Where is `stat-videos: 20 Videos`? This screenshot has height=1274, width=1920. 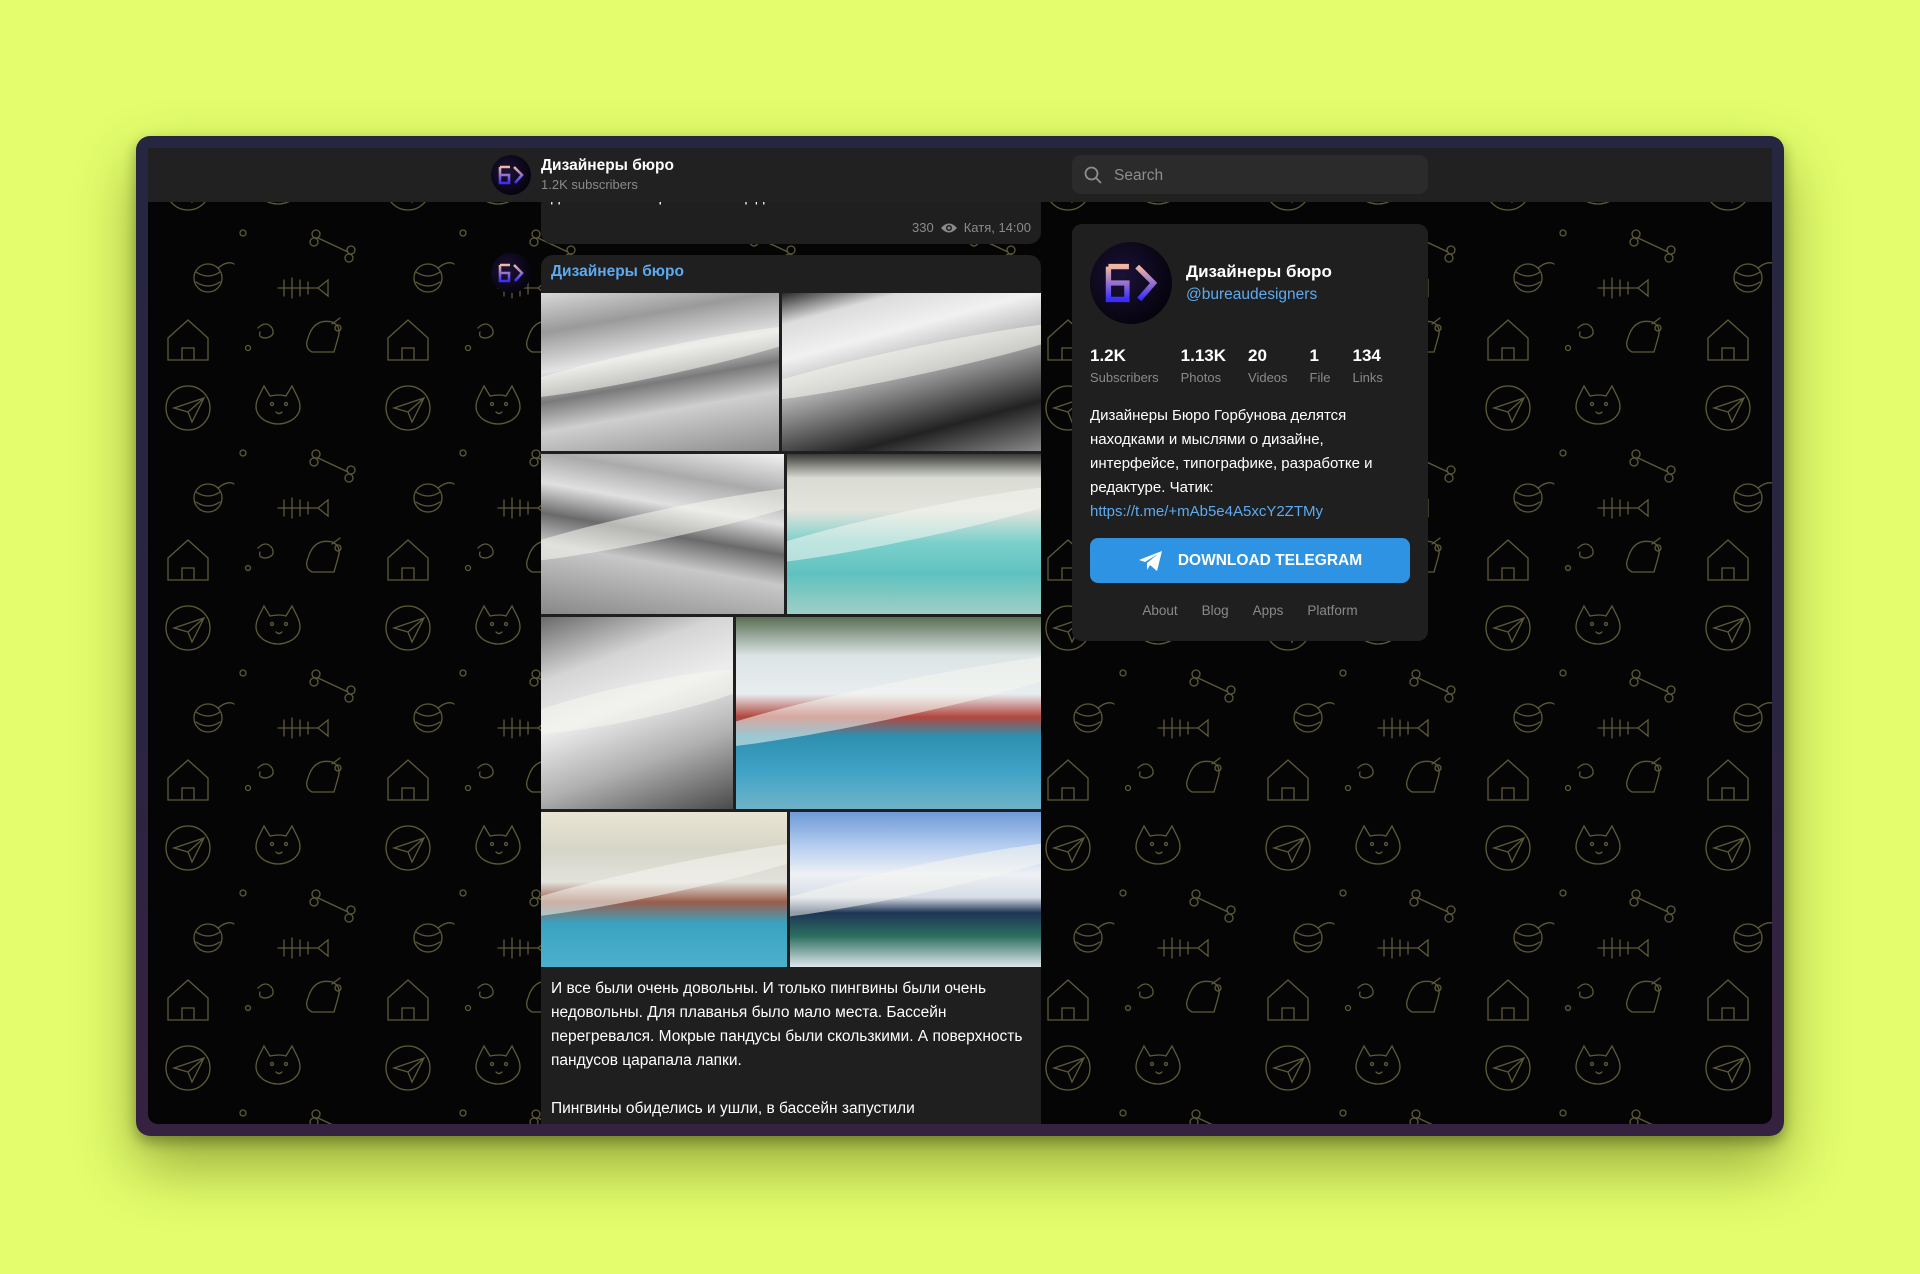
stat-videos: 20 Videos is located at coordinates (1268, 365).